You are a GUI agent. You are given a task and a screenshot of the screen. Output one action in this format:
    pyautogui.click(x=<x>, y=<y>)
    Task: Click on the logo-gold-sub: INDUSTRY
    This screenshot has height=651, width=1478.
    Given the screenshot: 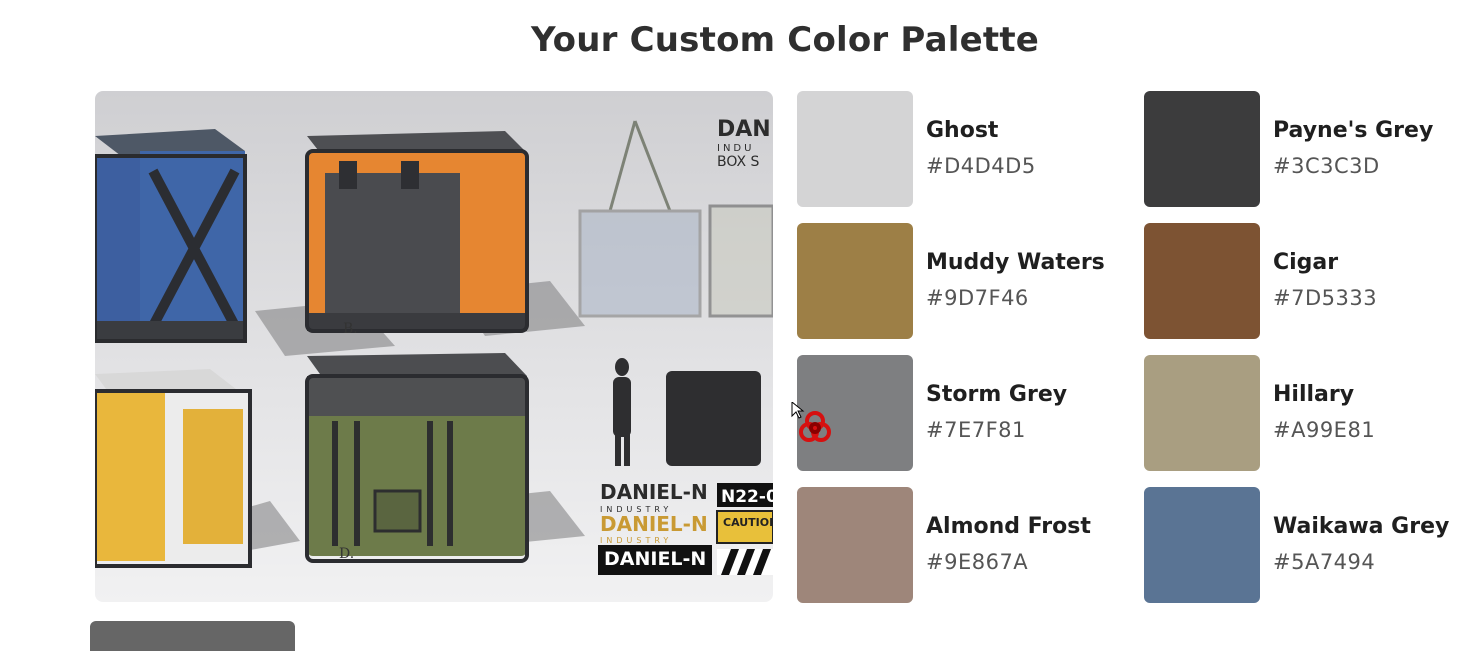 What is the action you would take?
    pyautogui.click(x=636, y=540)
    